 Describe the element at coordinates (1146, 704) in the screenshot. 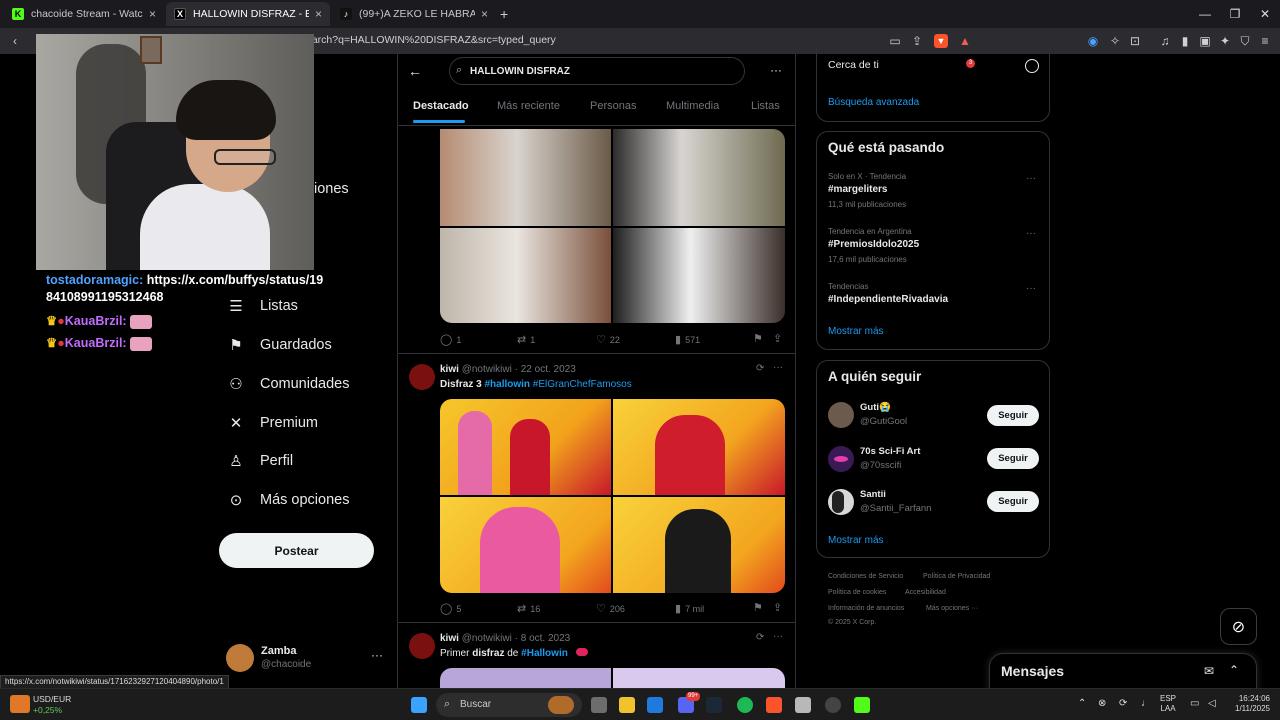

I see `microphone-icon: ♩` at that location.